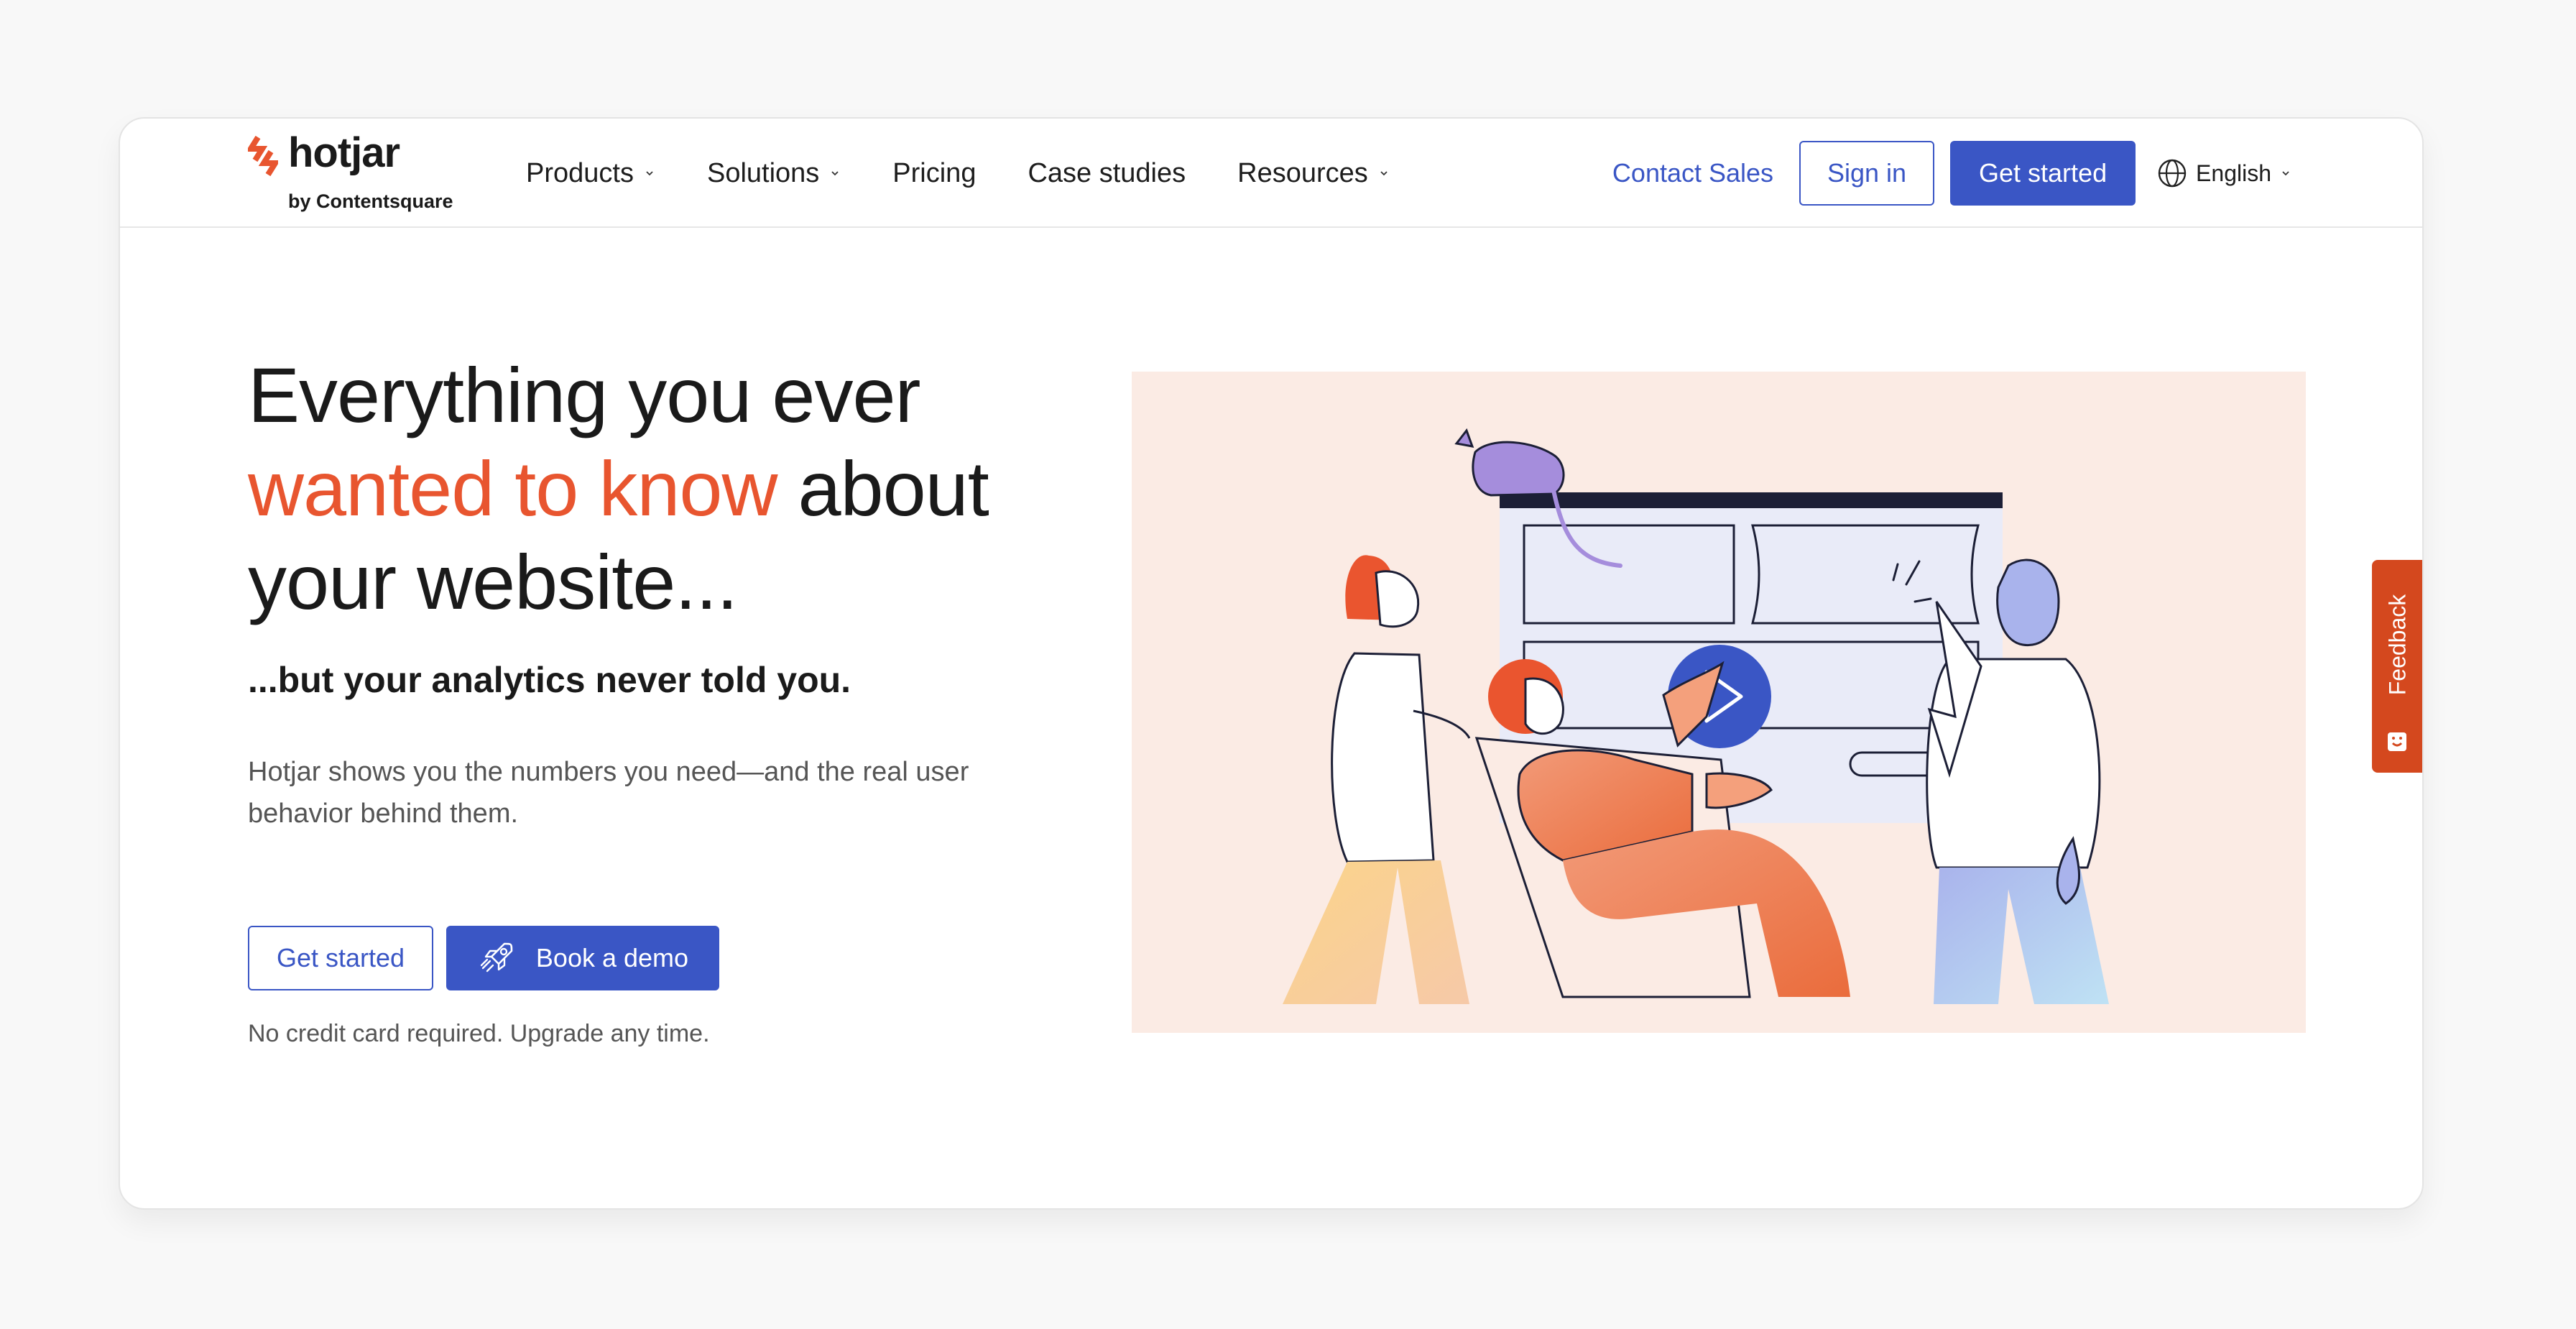  What do you see at coordinates (2233, 173) in the screenshot?
I see `language-label: English` at bounding box center [2233, 173].